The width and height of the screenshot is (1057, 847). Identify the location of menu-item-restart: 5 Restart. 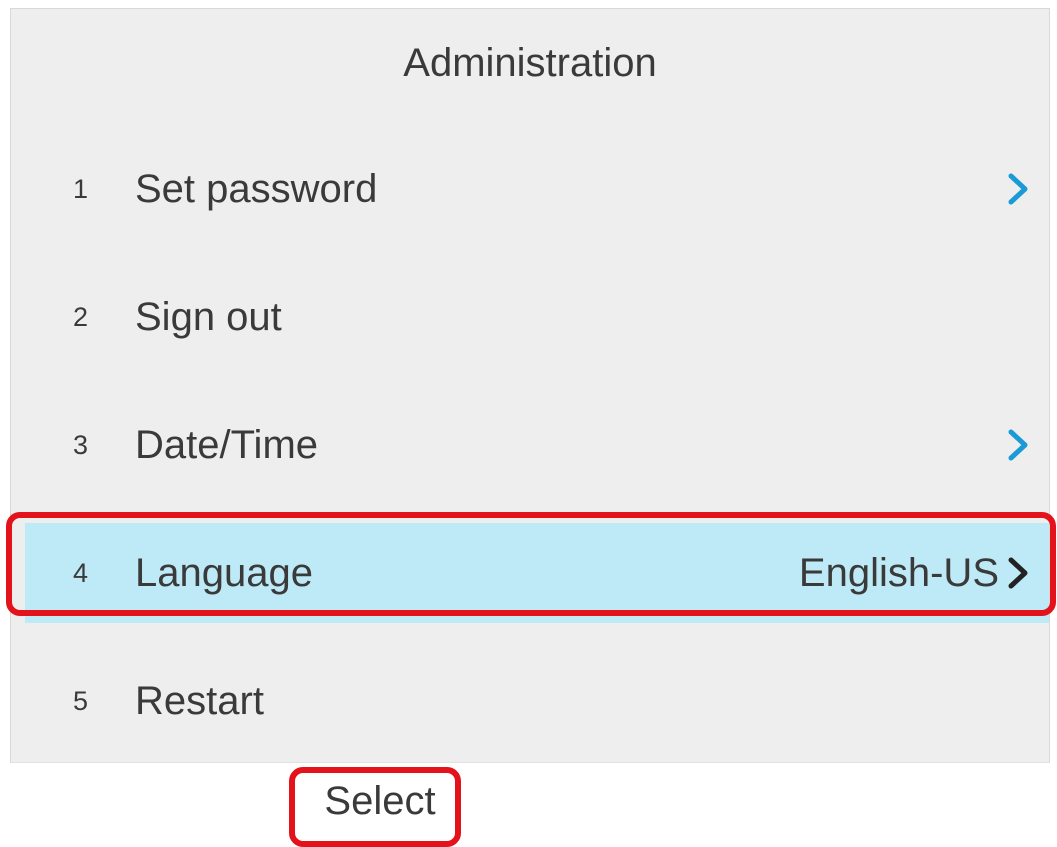
(530, 701).